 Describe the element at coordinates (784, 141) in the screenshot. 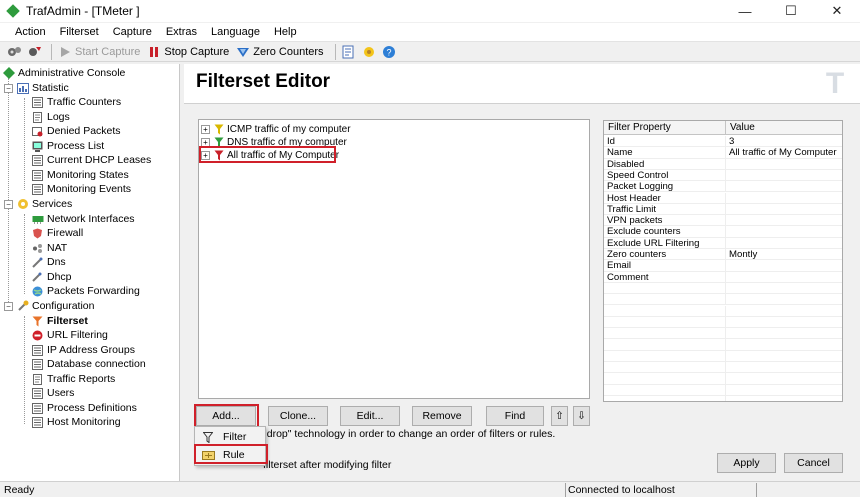

I see `property-value: 3` at that location.